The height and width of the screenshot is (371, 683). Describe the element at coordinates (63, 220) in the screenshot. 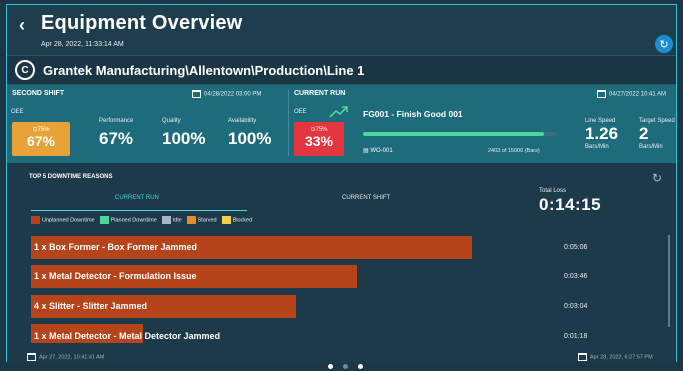

I see `legend-item: Unplanned Downtime` at that location.